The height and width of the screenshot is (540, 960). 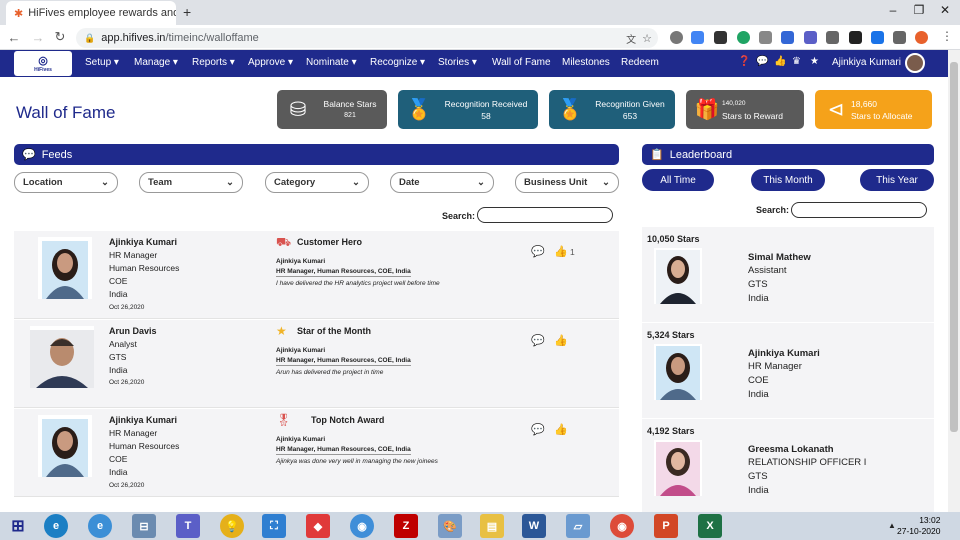 What do you see at coordinates (796, 61) in the screenshot?
I see `crown-icon: ♛` at bounding box center [796, 61].